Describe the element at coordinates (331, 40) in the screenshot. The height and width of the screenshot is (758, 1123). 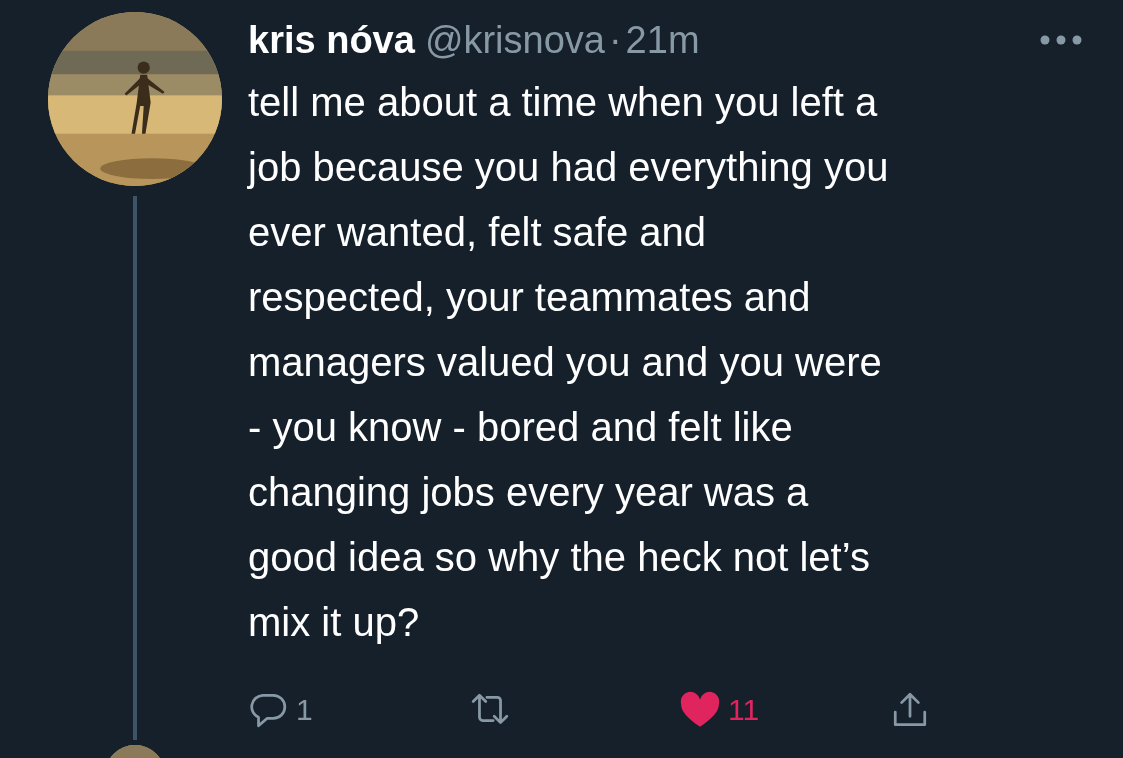
I see `author-name: kris nóva` at that location.